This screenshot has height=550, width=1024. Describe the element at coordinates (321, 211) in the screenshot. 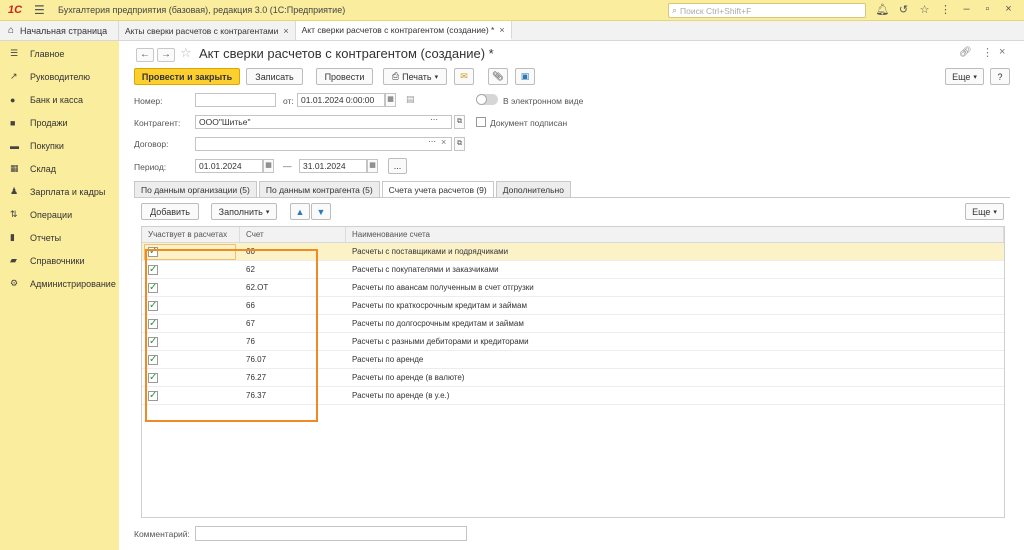

I see `move-down-button: ▼` at that location.